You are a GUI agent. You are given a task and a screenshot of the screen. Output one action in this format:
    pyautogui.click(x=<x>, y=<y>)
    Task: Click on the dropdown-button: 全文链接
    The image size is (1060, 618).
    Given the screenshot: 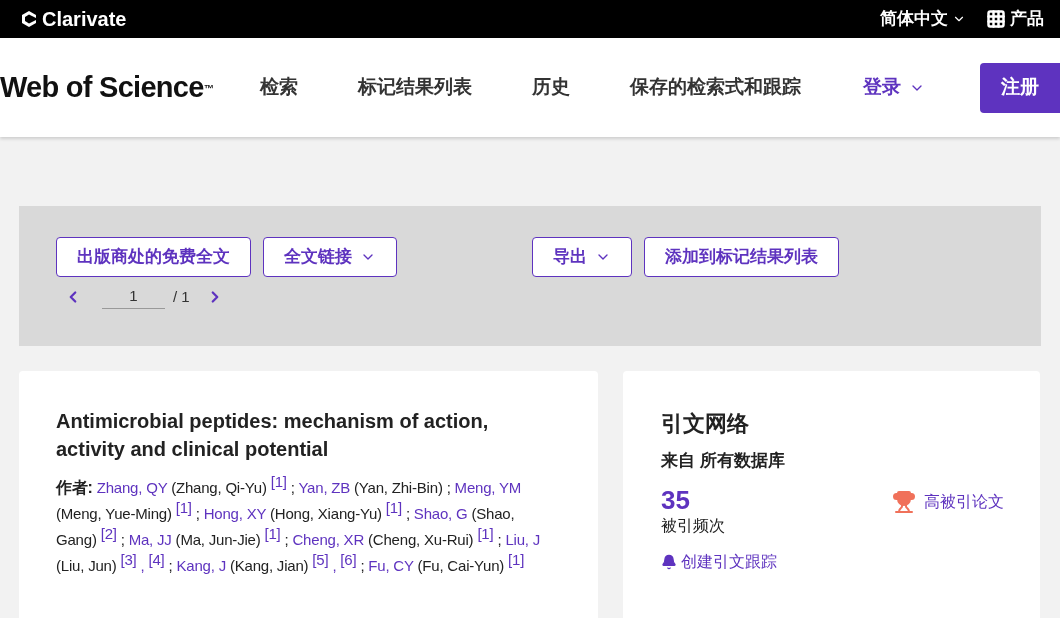 What is the action you would take?
    pyautogui.click(x=330, y=257)
    